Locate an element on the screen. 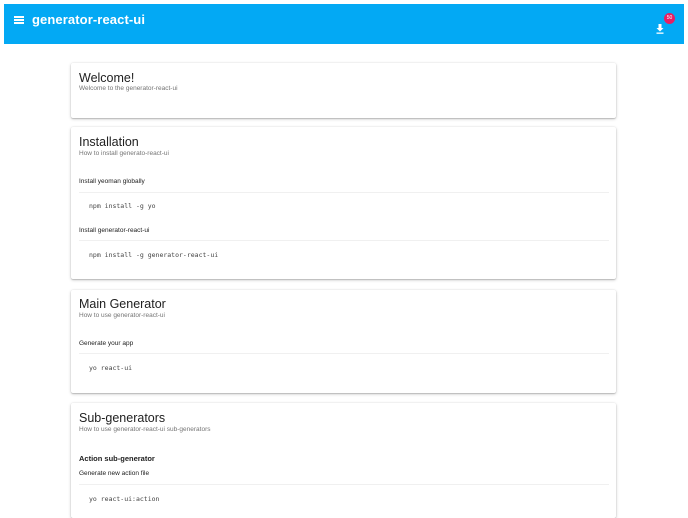 The width and height of the screenshot is (688, 518). app-title: generator-react-ui is located at coordinates (89, 19).